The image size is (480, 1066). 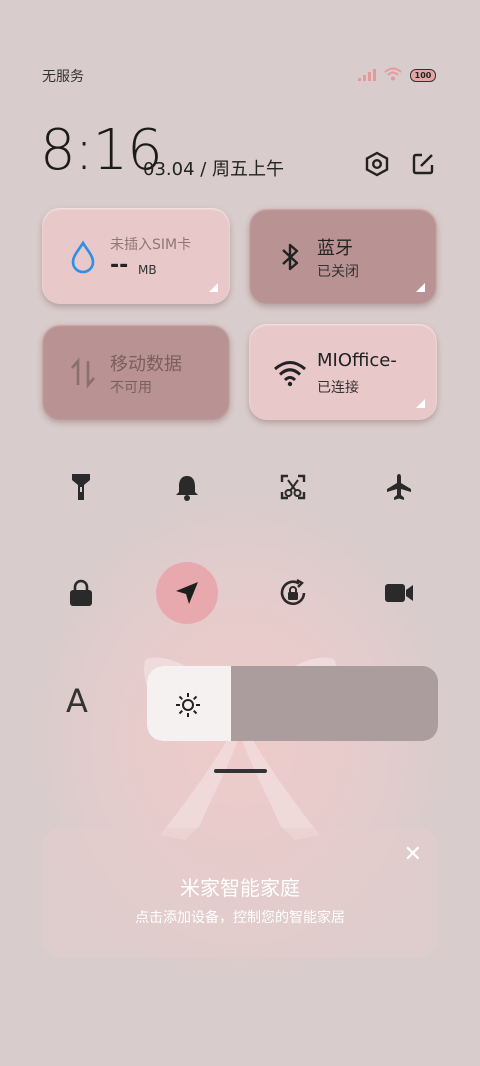 I want to click on close-icon: ✕, so click(x=413, y=854).